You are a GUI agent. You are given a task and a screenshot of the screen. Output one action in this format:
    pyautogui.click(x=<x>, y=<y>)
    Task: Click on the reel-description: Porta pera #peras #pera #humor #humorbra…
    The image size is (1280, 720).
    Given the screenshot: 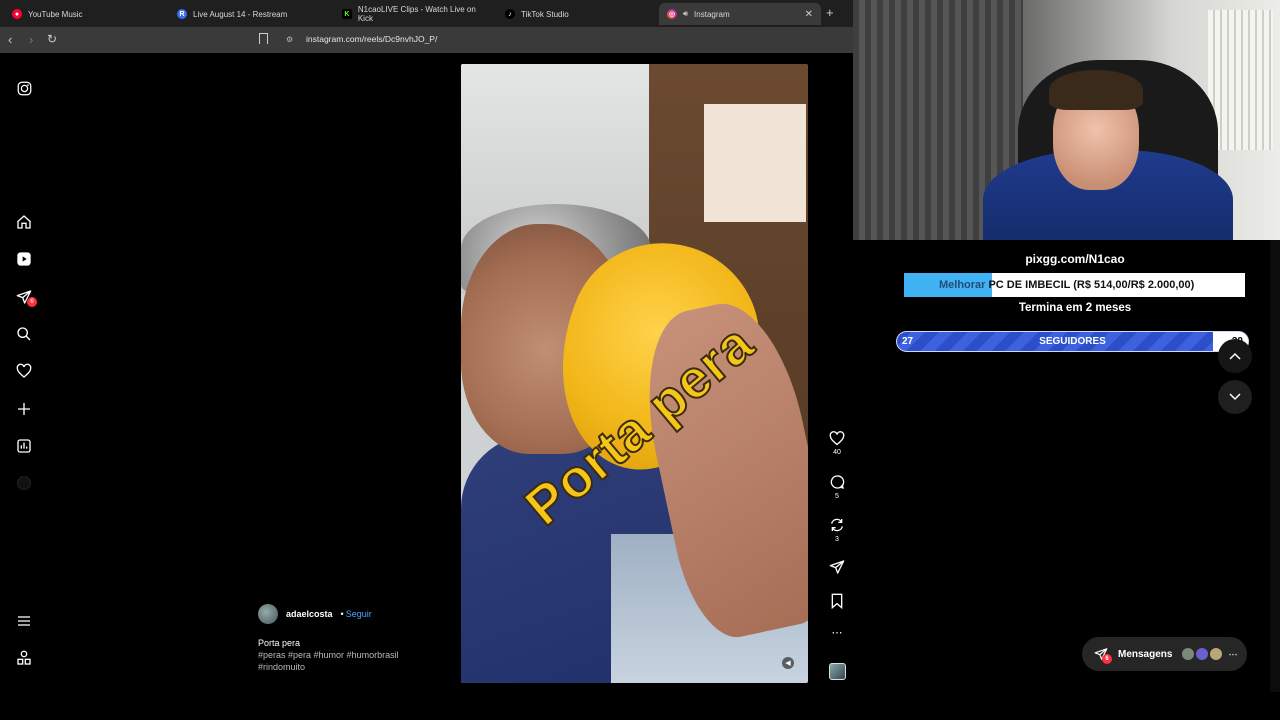 What is the action you would take?
    pyautogui.click(x=348, y=655)
    